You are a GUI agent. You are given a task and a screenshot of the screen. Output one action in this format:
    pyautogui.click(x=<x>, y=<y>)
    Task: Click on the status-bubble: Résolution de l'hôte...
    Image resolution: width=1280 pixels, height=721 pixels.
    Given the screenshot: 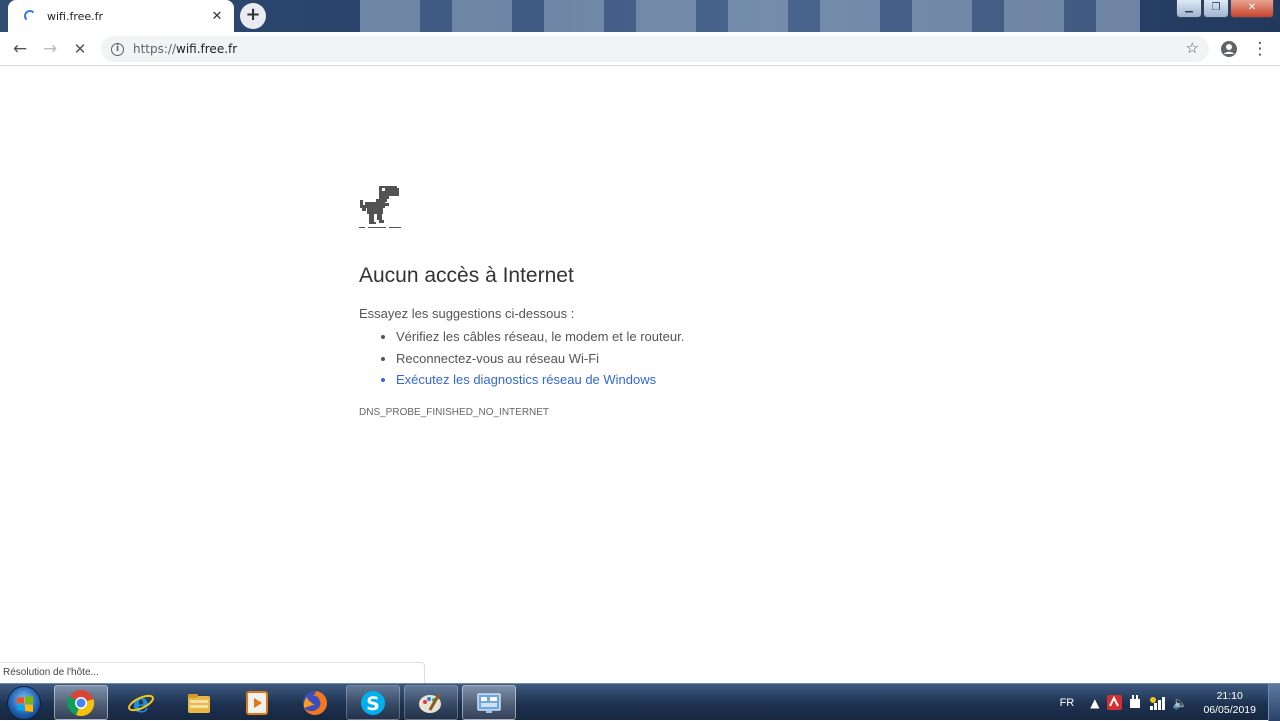 What is the action you would take?
    pyautogui.click(x=212, y=672)
    